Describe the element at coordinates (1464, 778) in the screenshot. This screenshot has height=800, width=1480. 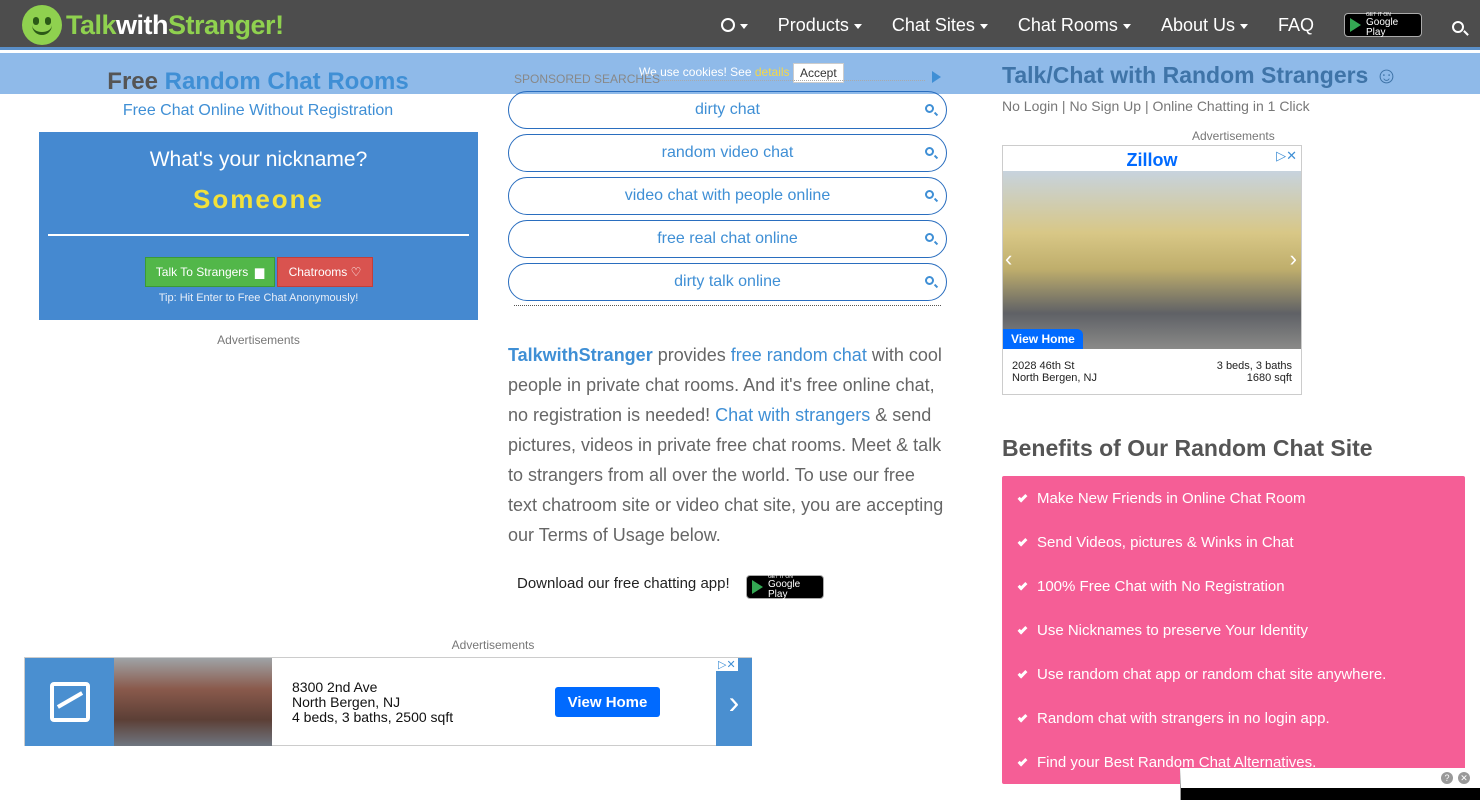
I see `close-icon: ✕` at that location.